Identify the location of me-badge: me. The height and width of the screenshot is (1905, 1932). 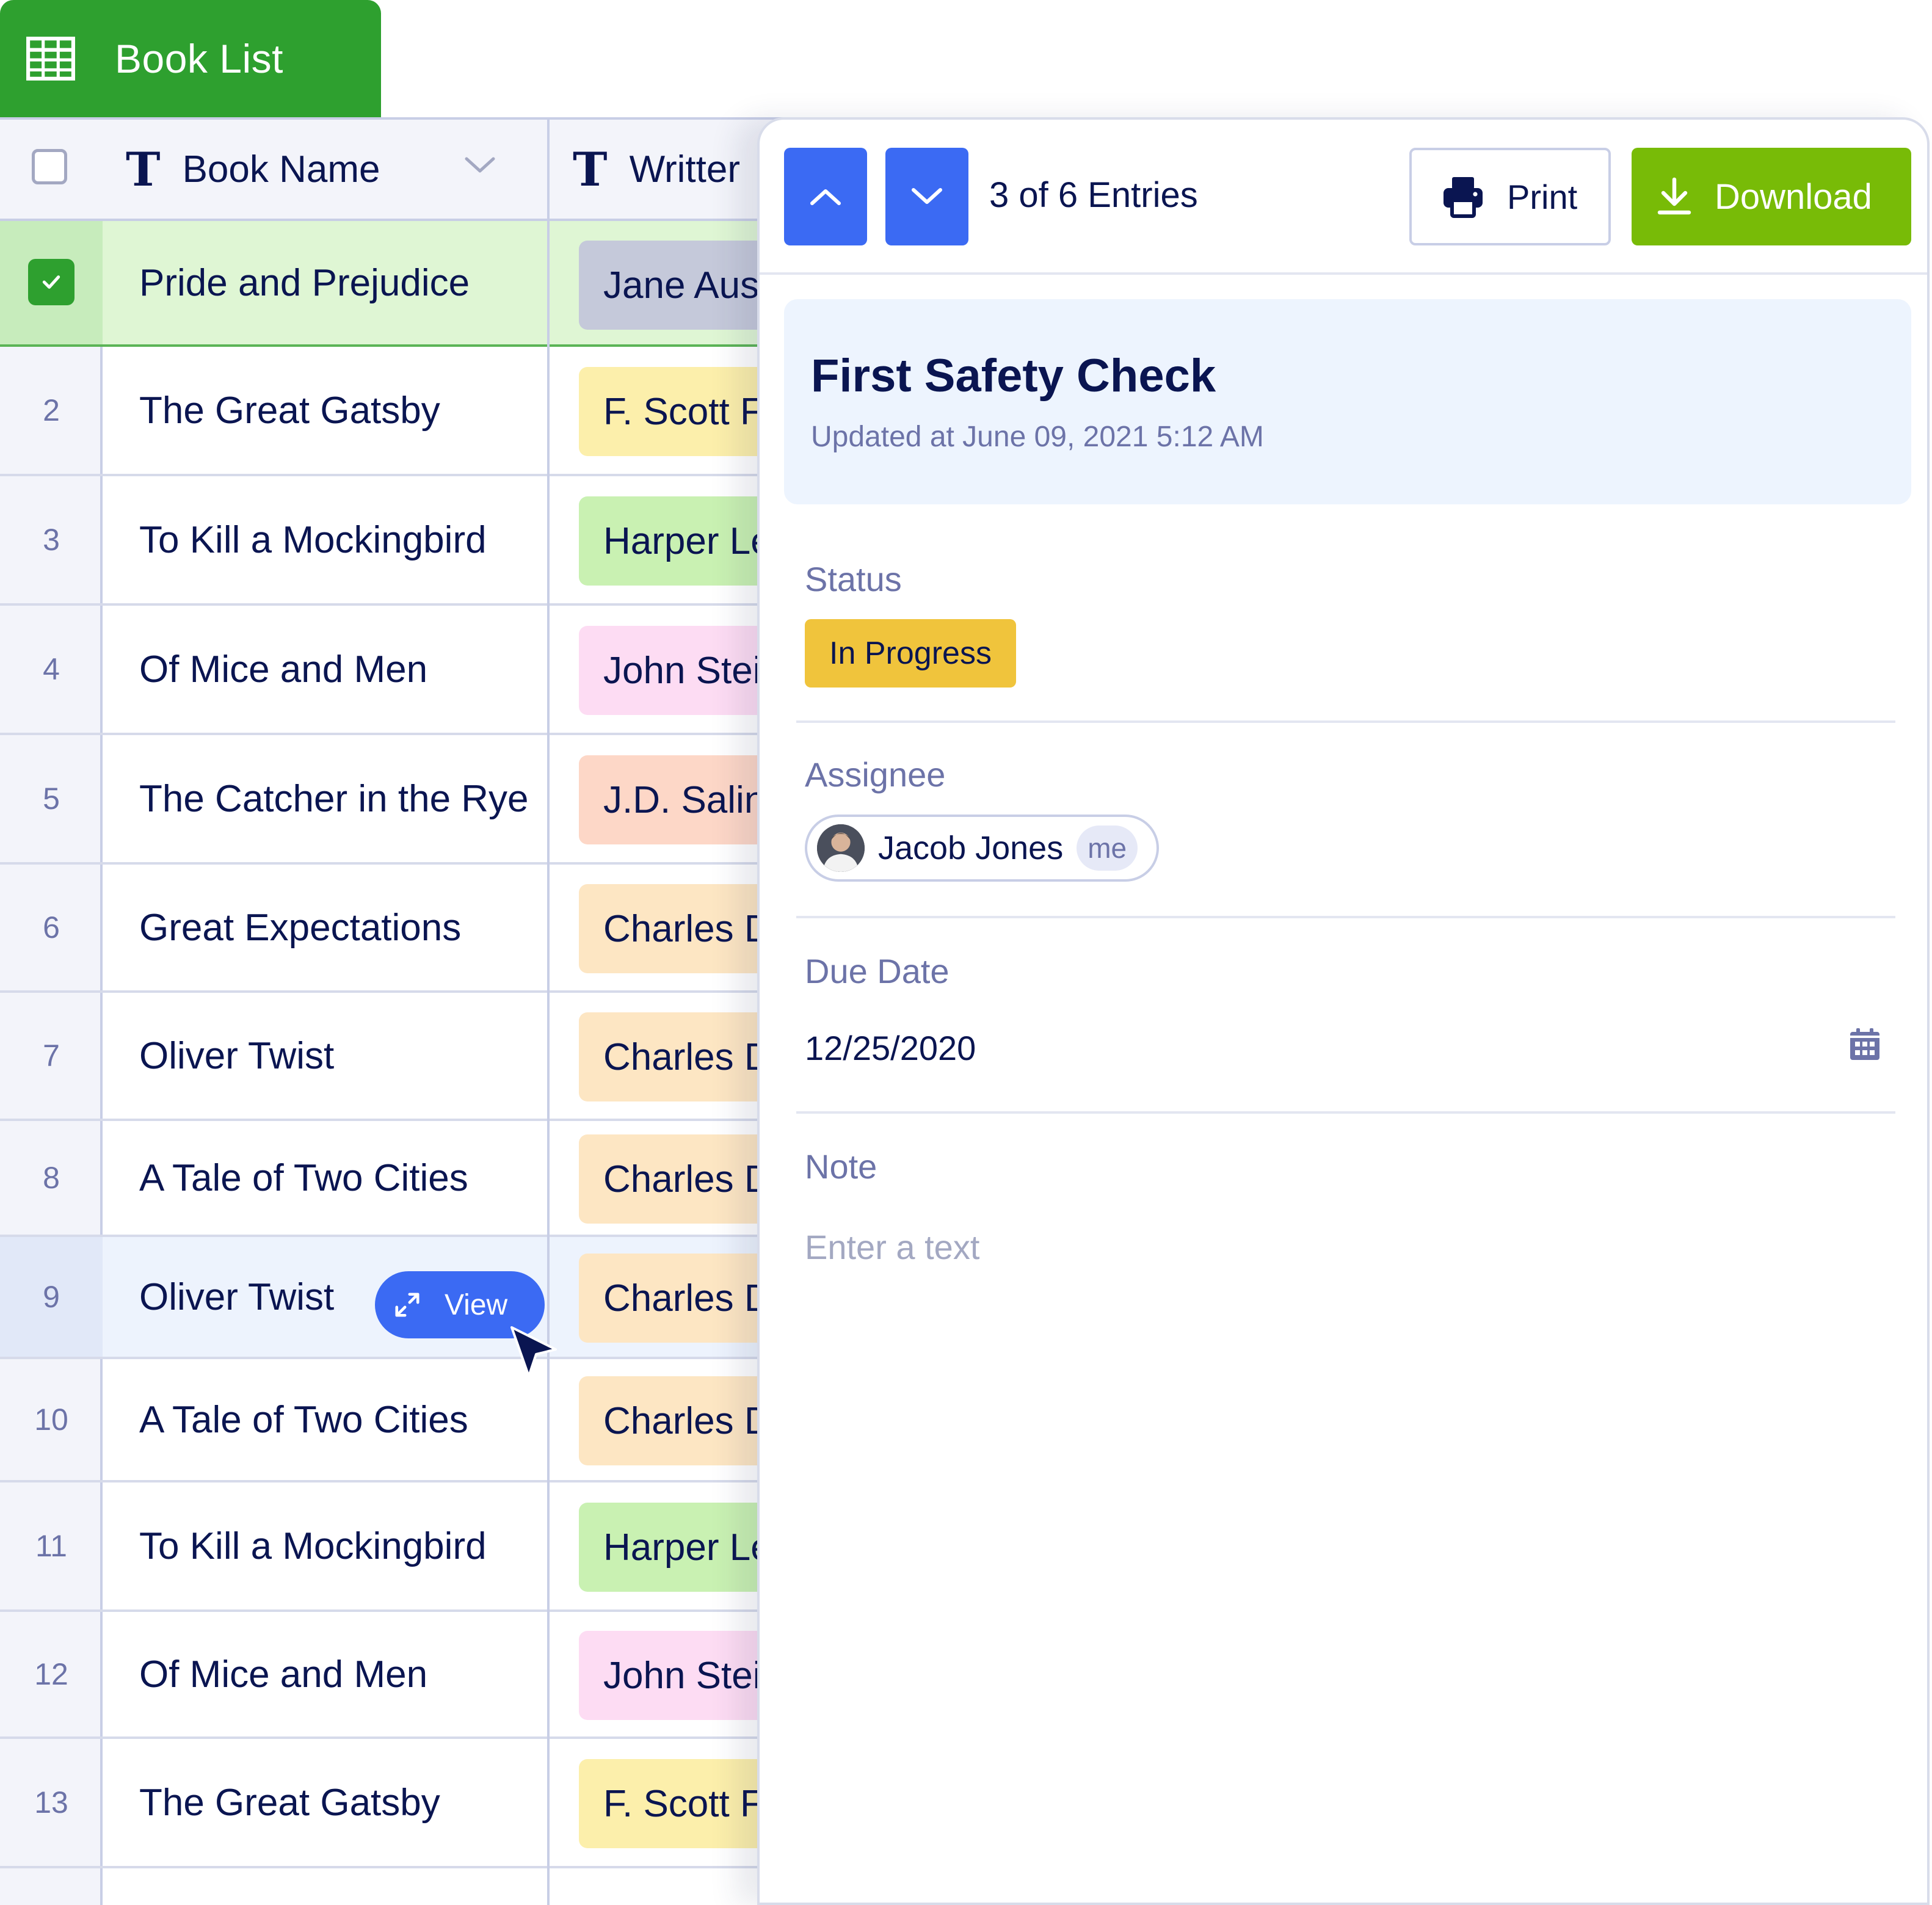
(1107, 849).